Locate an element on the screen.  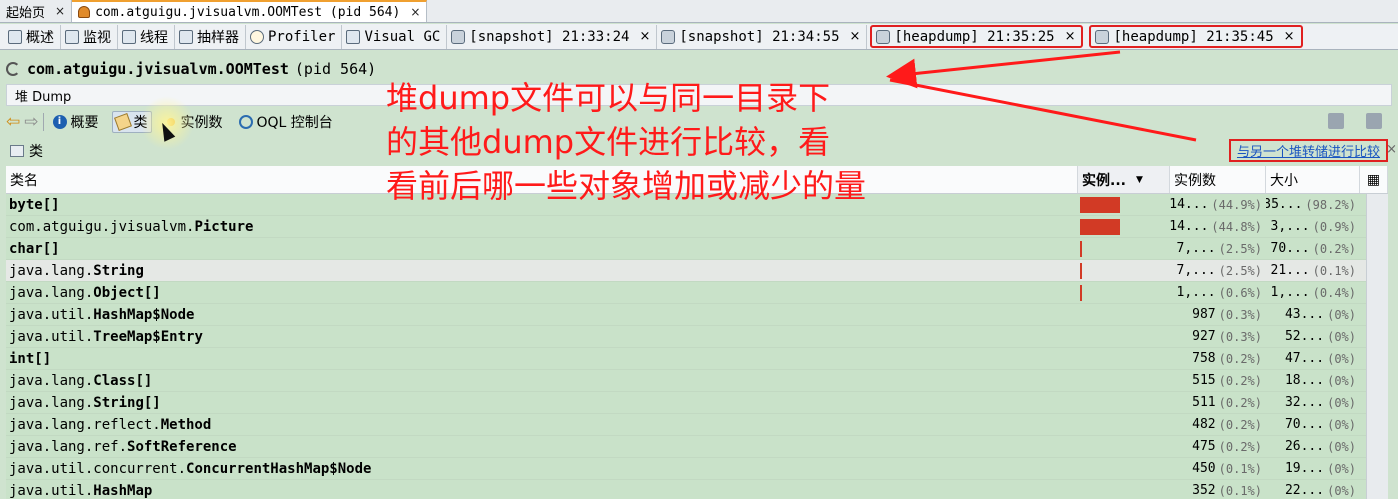
oql-icon is located at coordinates (245, 122).